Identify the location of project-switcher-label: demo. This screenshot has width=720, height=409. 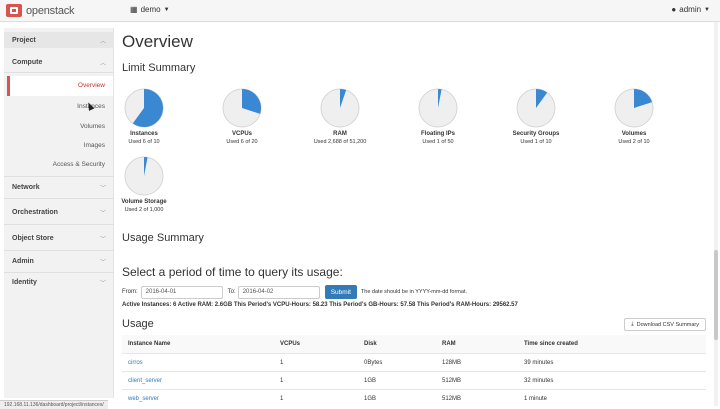
(150, 9).